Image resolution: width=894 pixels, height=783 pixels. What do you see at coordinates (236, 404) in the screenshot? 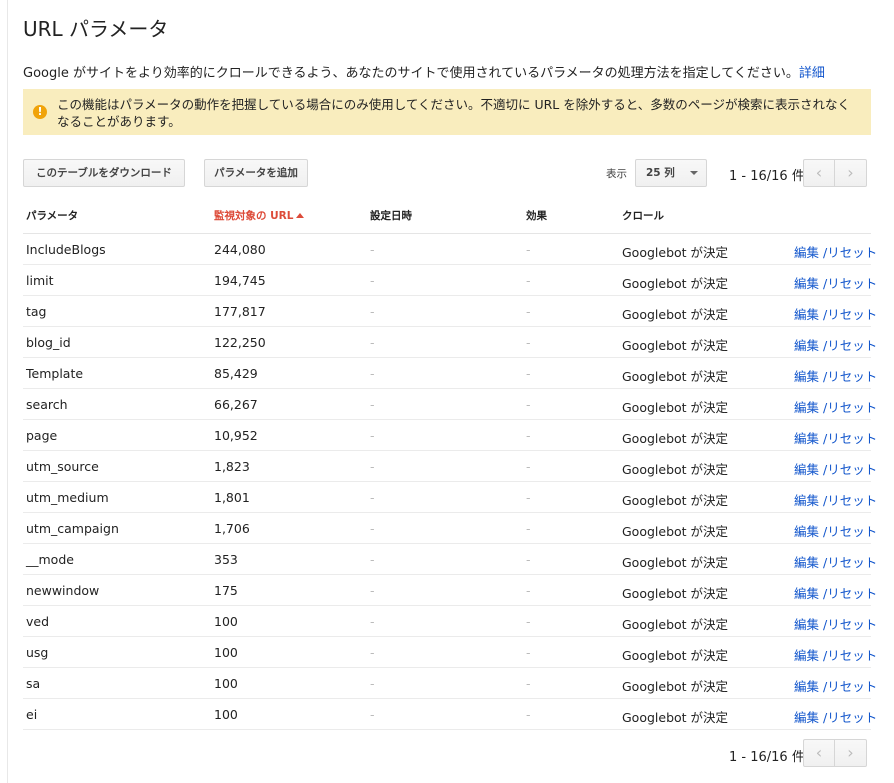
I see `monitored-urls-cell: 66,267` at bounding box center [236, 404].